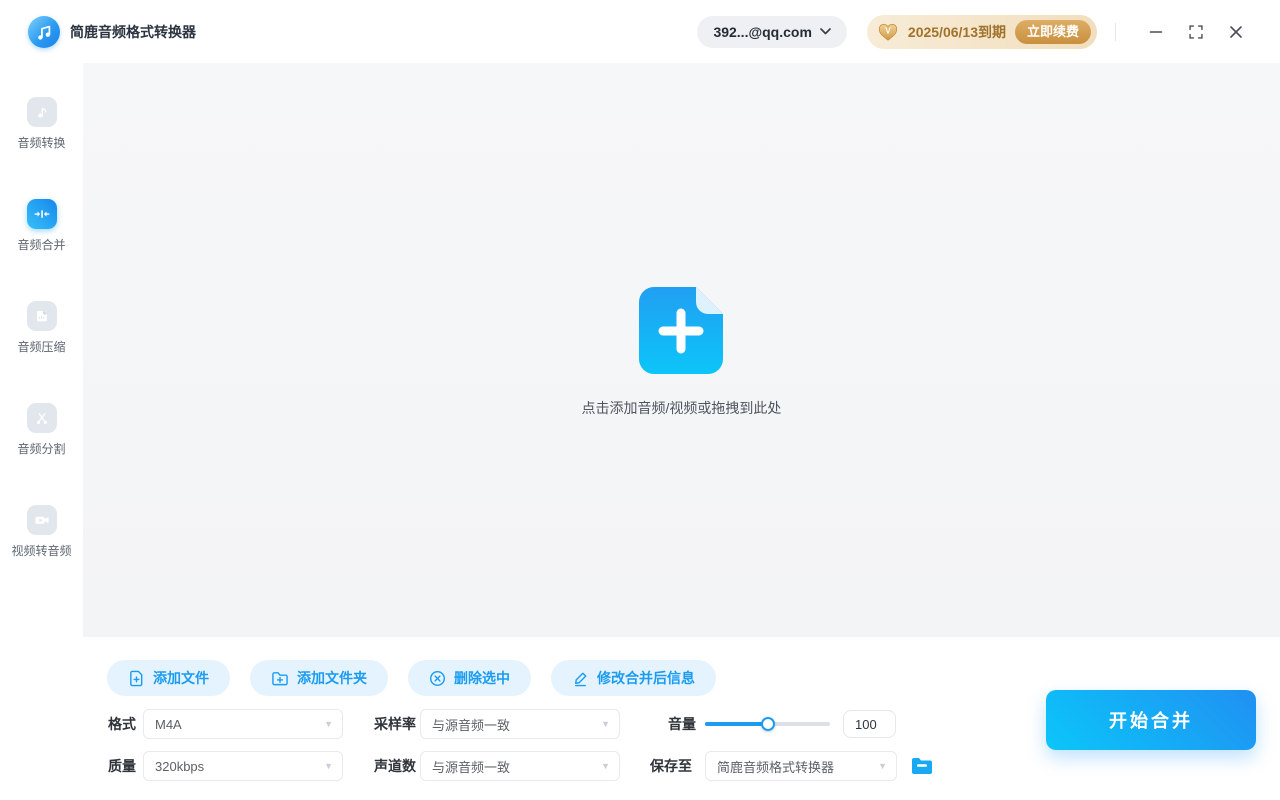 The image size is (1280, 800). Describe the element at coordinates (956, 31) in the screenshot. I see `expiry-date: 2025/06/13到期` at that location.